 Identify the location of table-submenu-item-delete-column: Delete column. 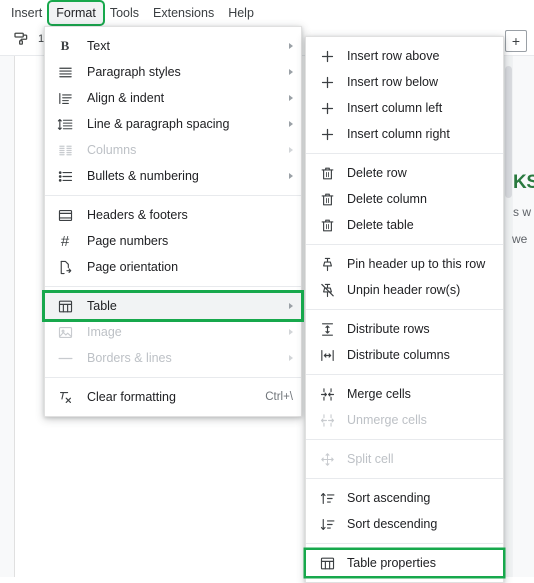
(404, 199).